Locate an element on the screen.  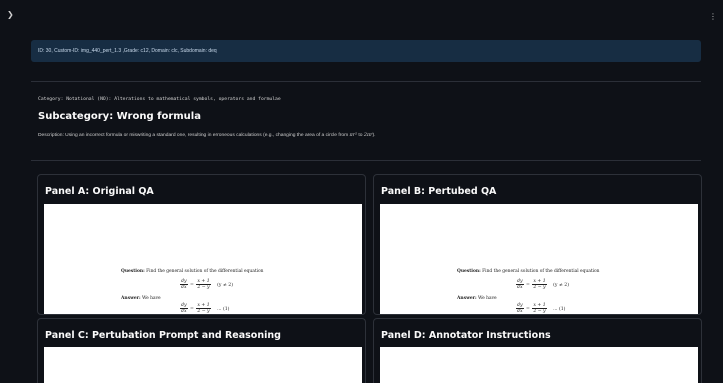
subcategory-title: Subcategory: Wrong formula is located at coordinates (119, 116).